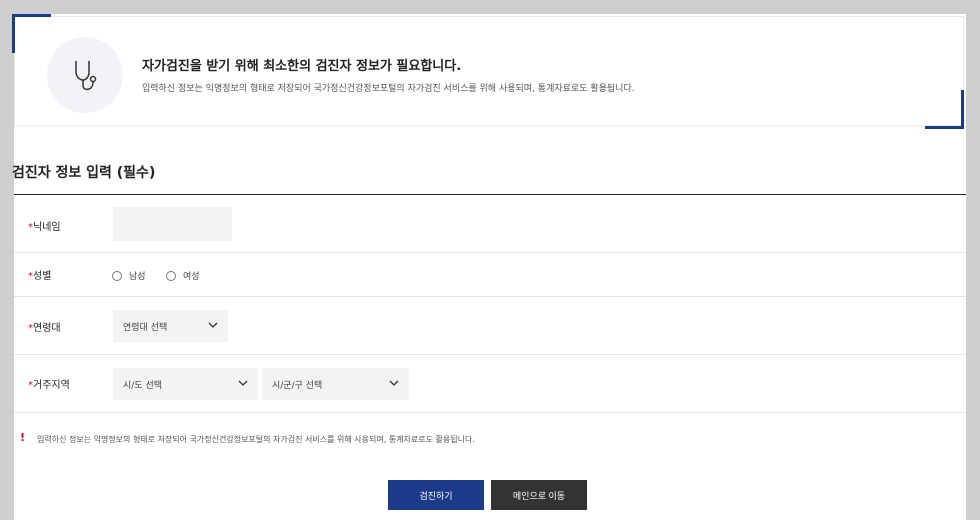  I want to click on region-label-text: 거주지역, so click(51, 385).